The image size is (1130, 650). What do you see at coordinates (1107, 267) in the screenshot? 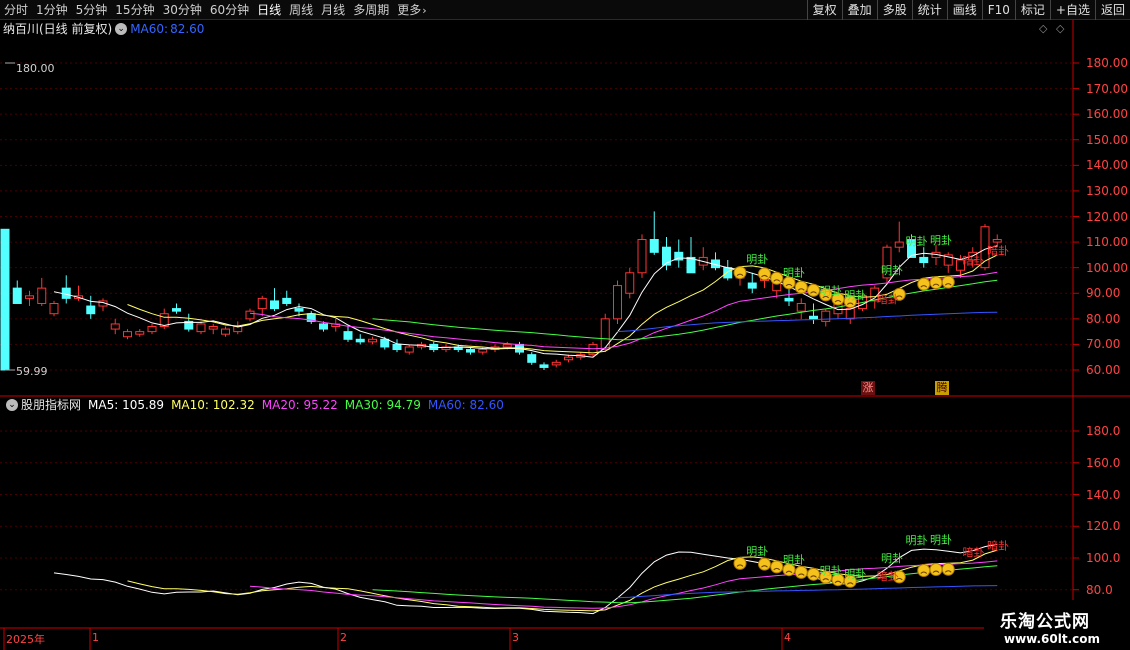
I see `price-axis-label: 100.00` at bounding box center [1107, 267].